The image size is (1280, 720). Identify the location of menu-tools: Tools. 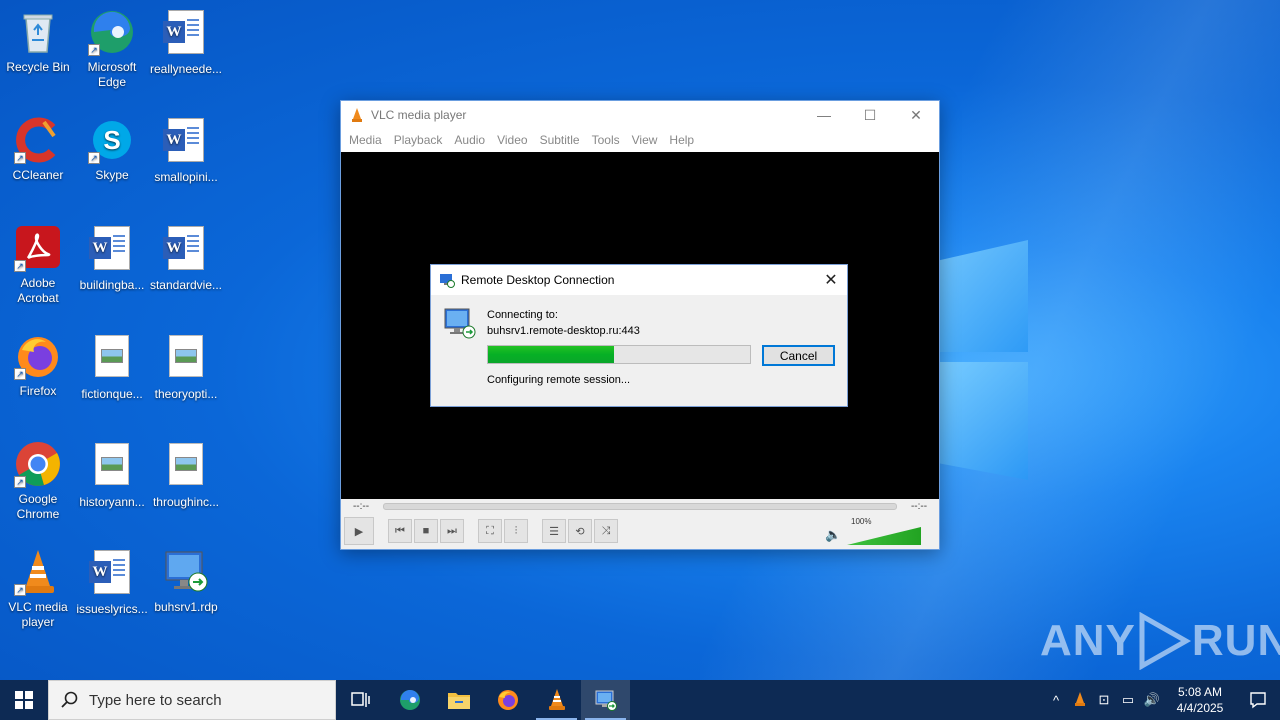
(606, 140).